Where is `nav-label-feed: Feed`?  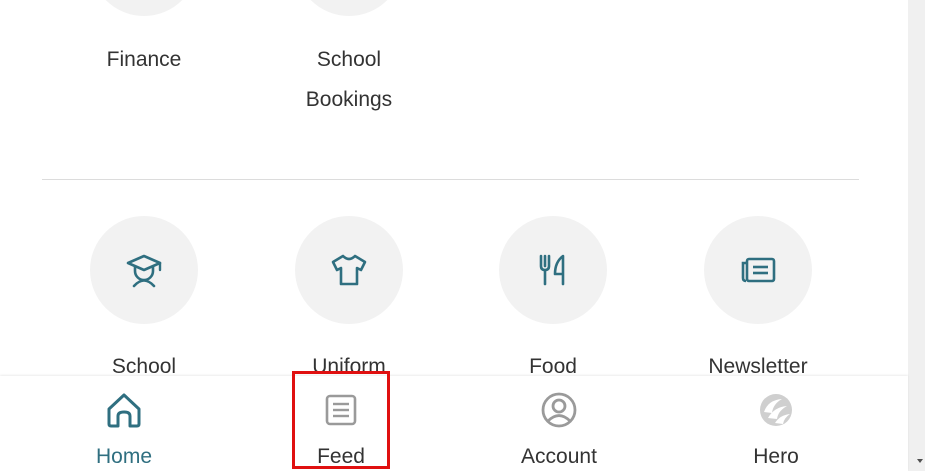 nav-label-feed: Feed is located at coordinates (341, 456).